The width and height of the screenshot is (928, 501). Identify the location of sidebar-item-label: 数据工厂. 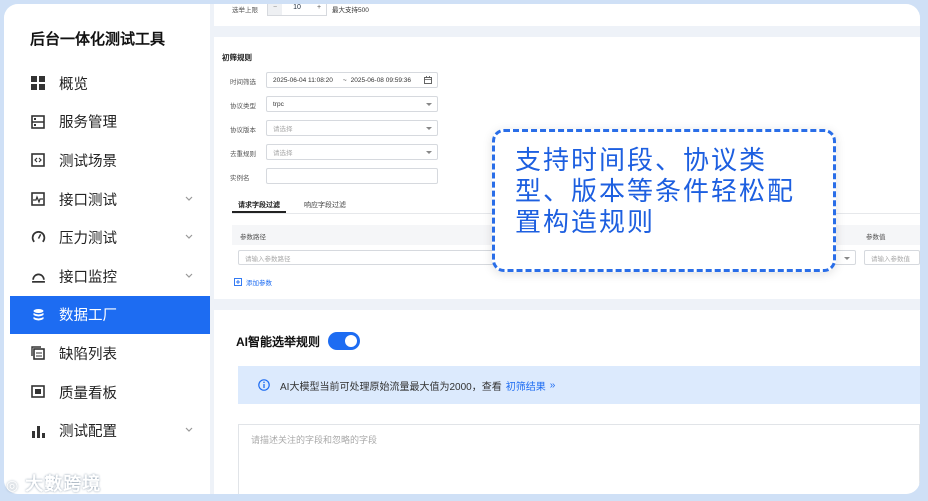
(88, 316).